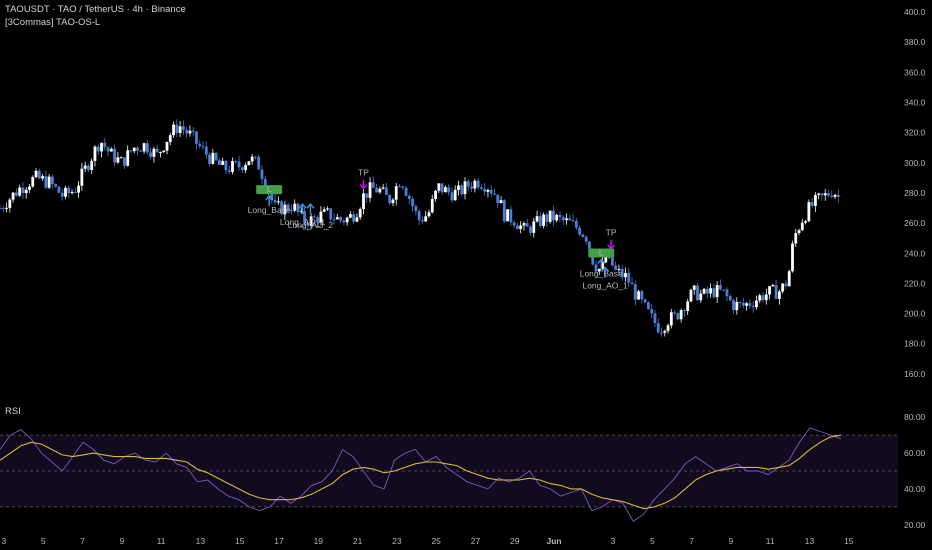 The image size is (932, 550). I want to click on rsi-tick-label: 40.00, so click(915, 489).